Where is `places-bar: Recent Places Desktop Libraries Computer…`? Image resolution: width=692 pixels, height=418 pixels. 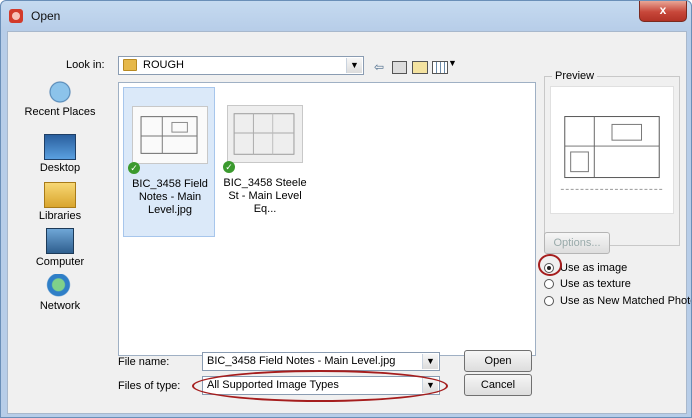
places-bar: Recent Places Desktop Libraries Computer… is located at coordinates (60, 211).